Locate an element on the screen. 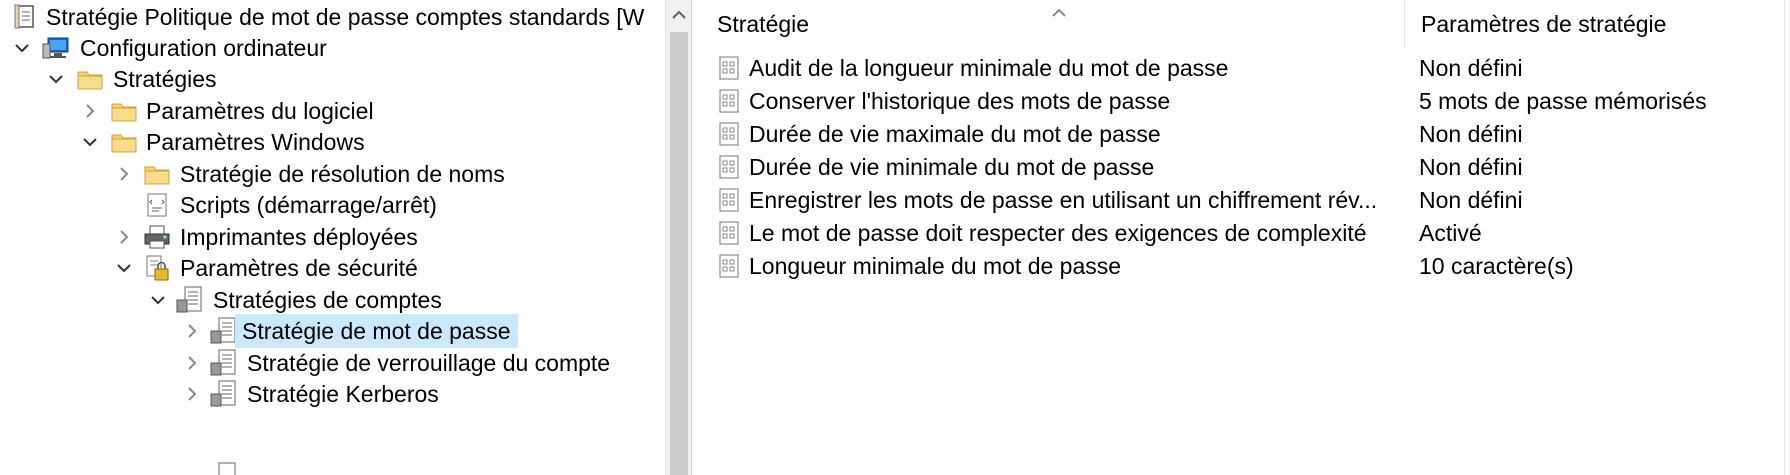 The width and height of the screenshot is (1790, 475). window-right-edge is located at coordinates (1787, 237).